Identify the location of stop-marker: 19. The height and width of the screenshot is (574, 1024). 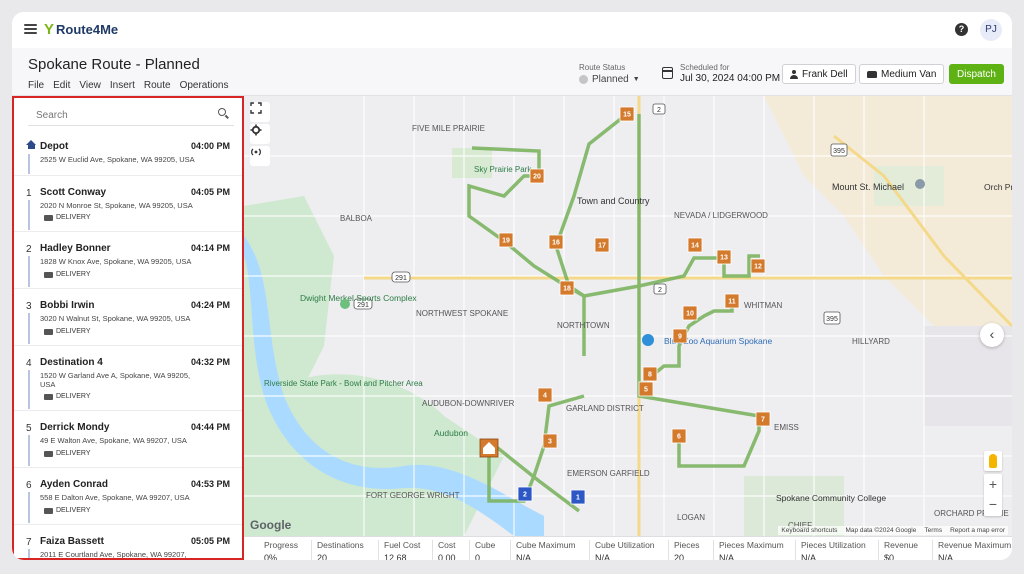
(506, 240).